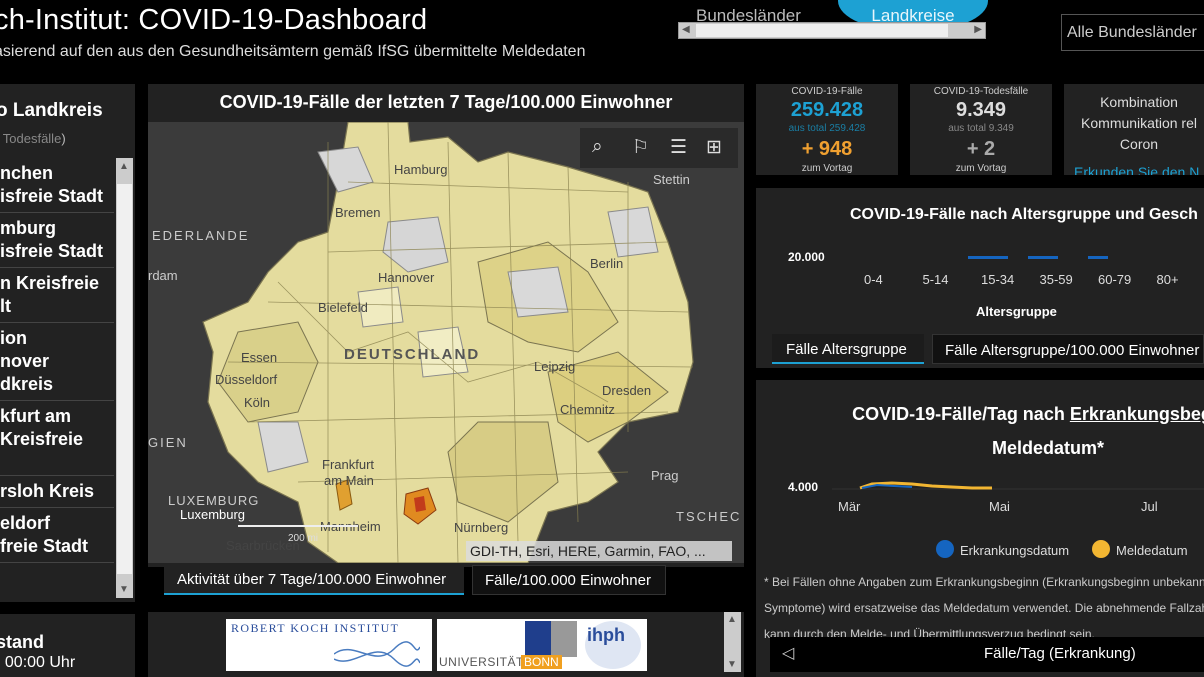 The image size is (1204, 677). What do you see at coordinates (257, 402) in the screenshot?
I see `map-label-koeln: Köln` at bounding box center [257, 402].